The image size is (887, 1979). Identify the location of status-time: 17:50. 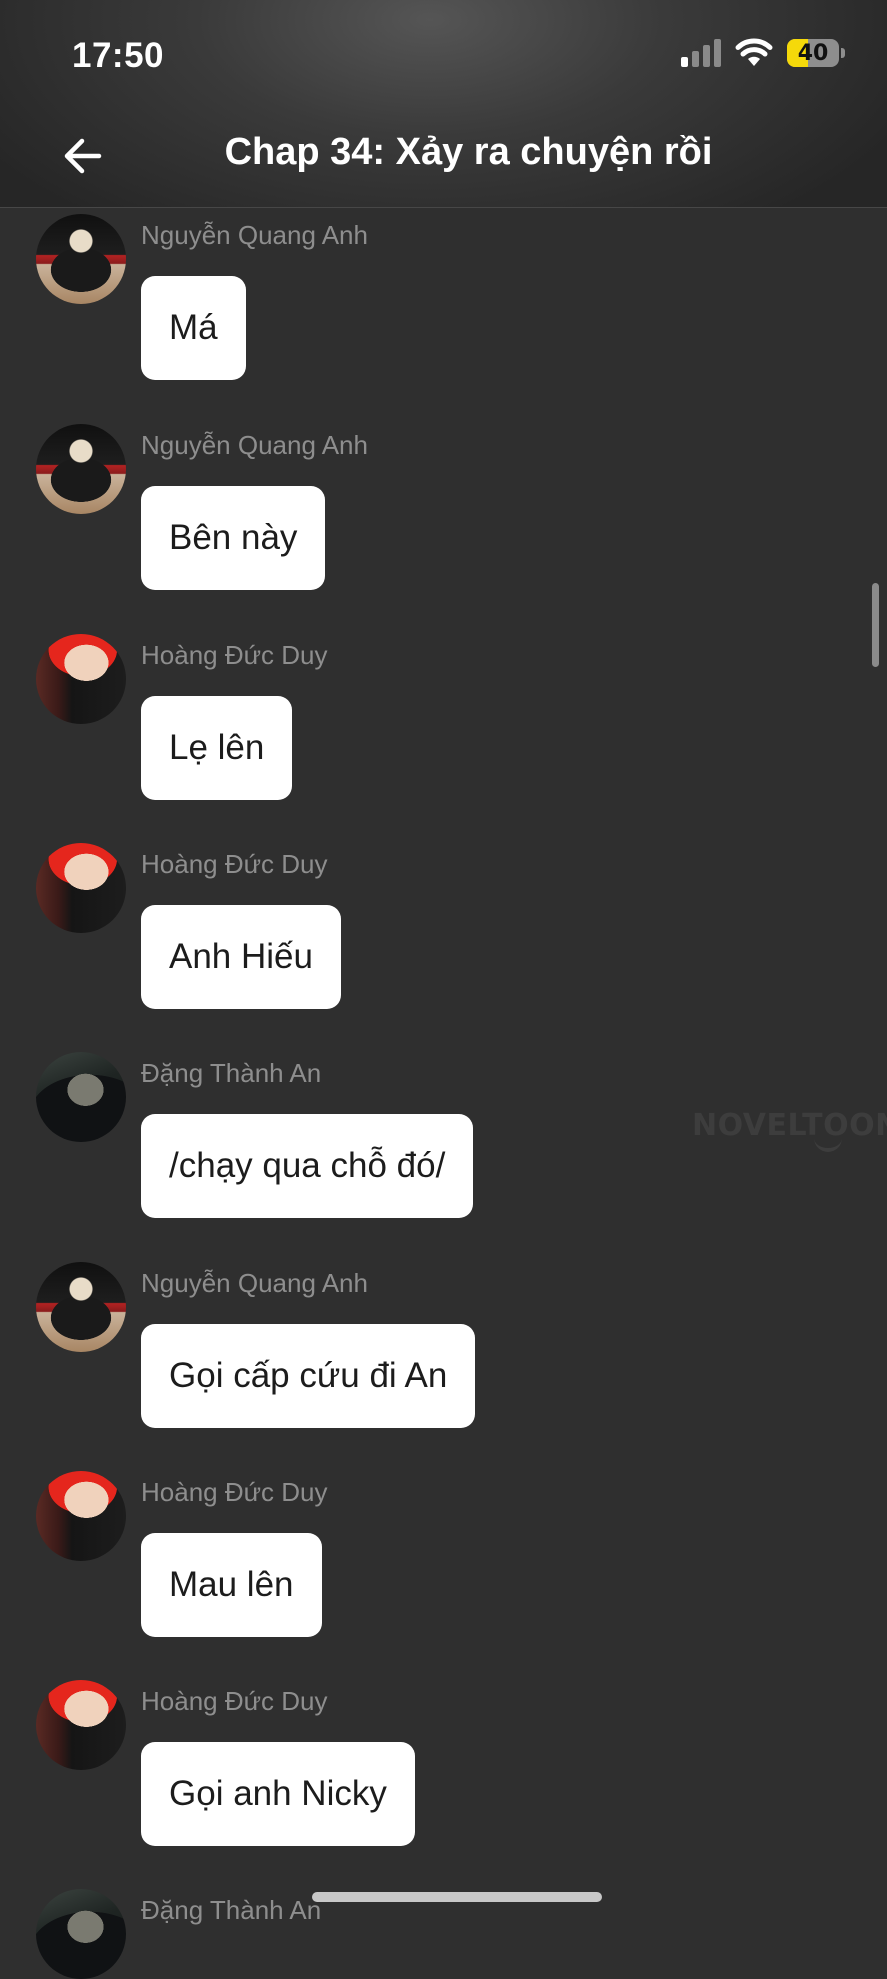
(118, 55).